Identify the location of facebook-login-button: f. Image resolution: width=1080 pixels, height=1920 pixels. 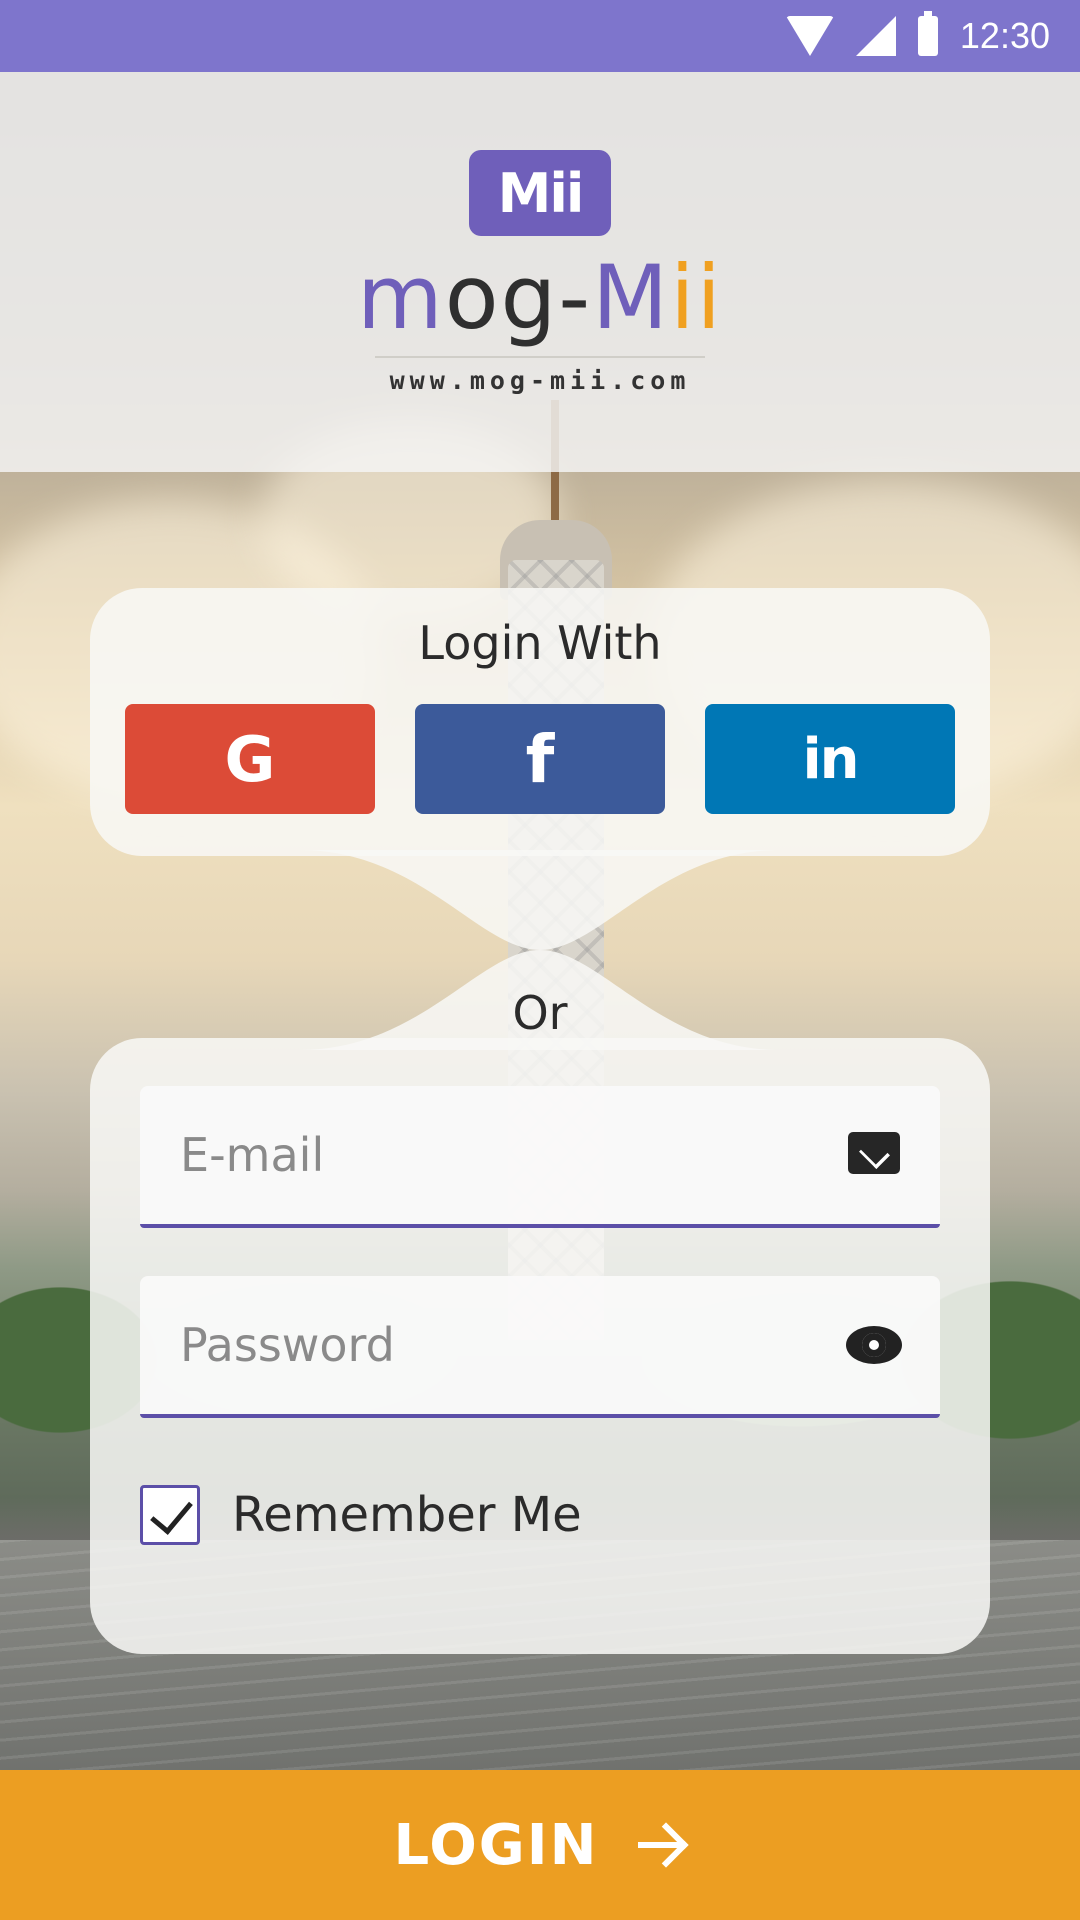
(540, 759).